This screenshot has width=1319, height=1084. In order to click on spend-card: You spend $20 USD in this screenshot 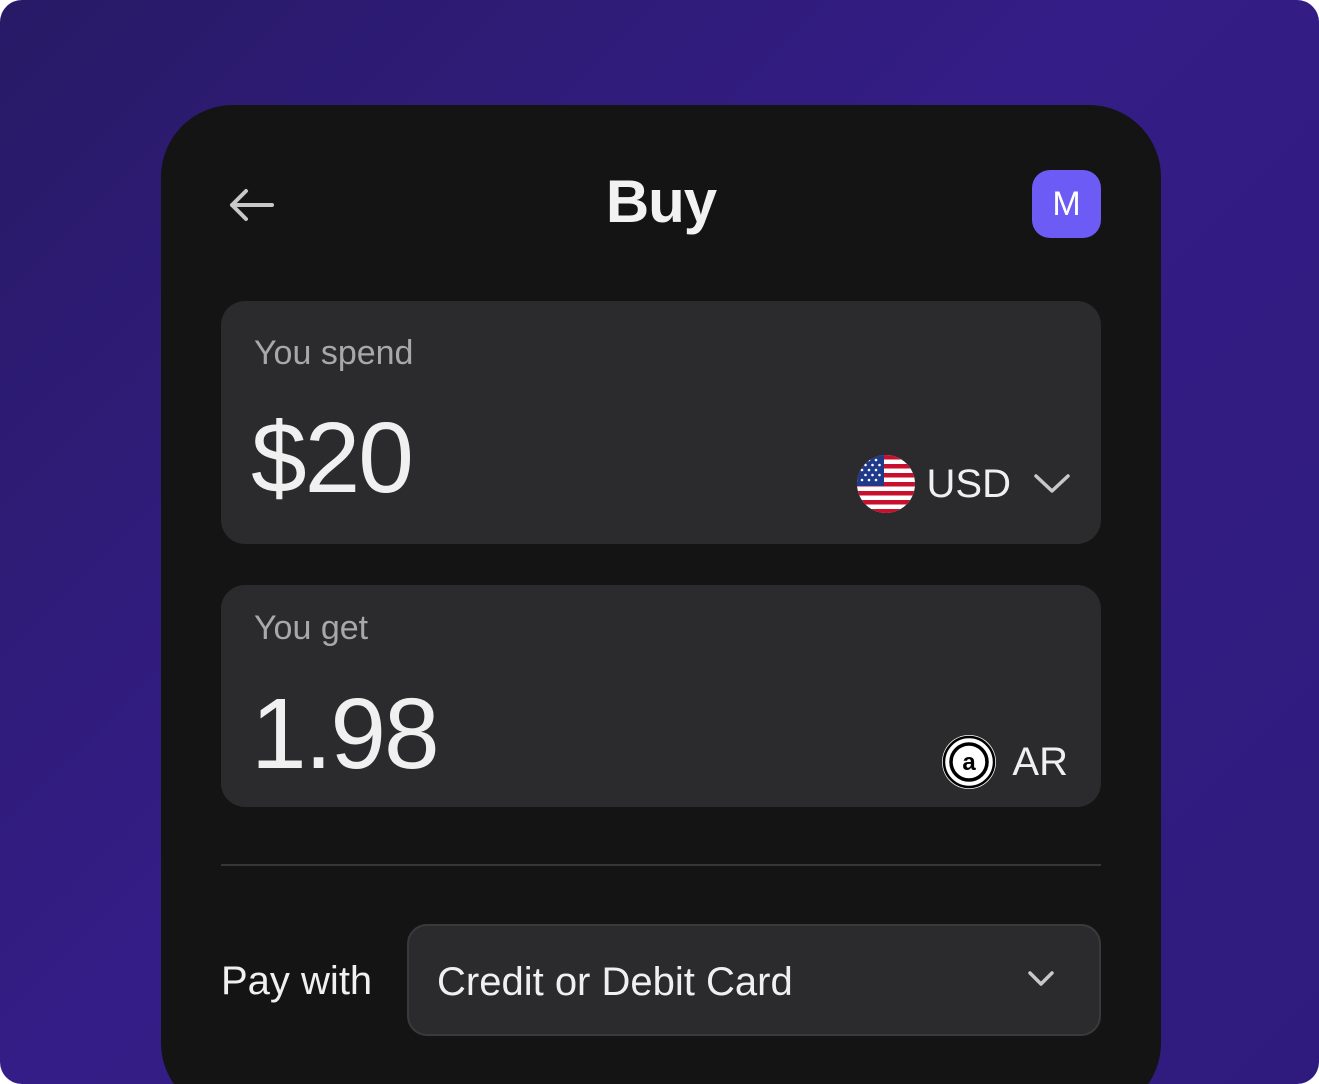, I will do `click(661, 422)`.